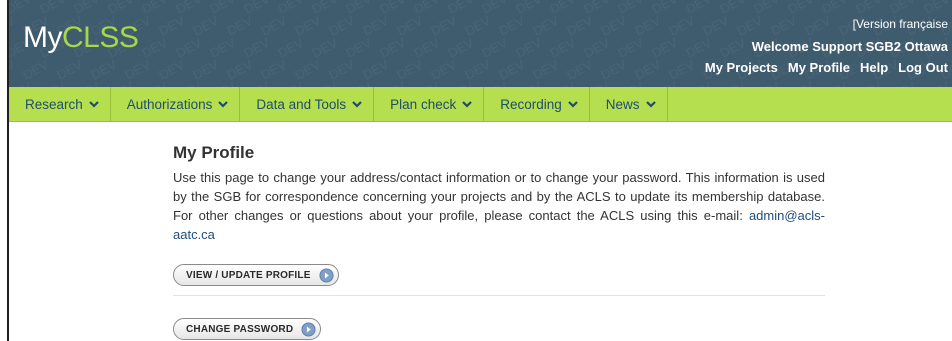  I want to click on nav-authorizations: Authorizations, so click(176, 104).